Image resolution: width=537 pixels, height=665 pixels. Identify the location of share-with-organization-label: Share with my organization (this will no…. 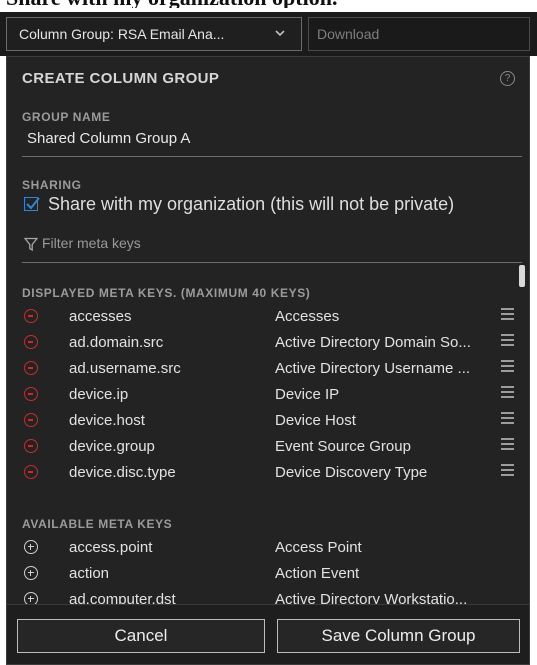
(251, 204).